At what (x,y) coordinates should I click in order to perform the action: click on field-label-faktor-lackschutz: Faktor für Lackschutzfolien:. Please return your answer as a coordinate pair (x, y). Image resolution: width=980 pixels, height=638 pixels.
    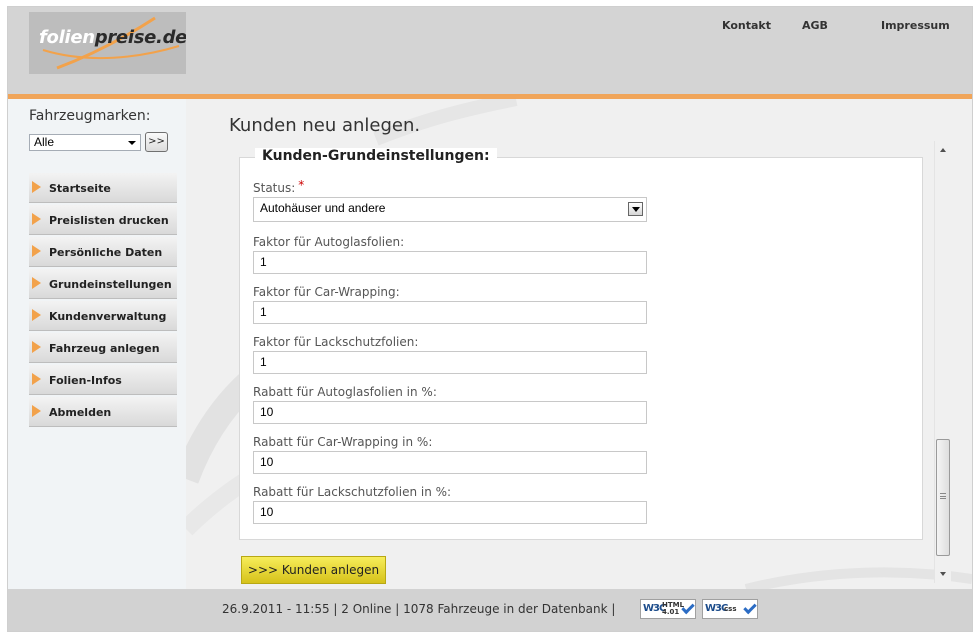
    Looking at the image, I should click on (336, 342).